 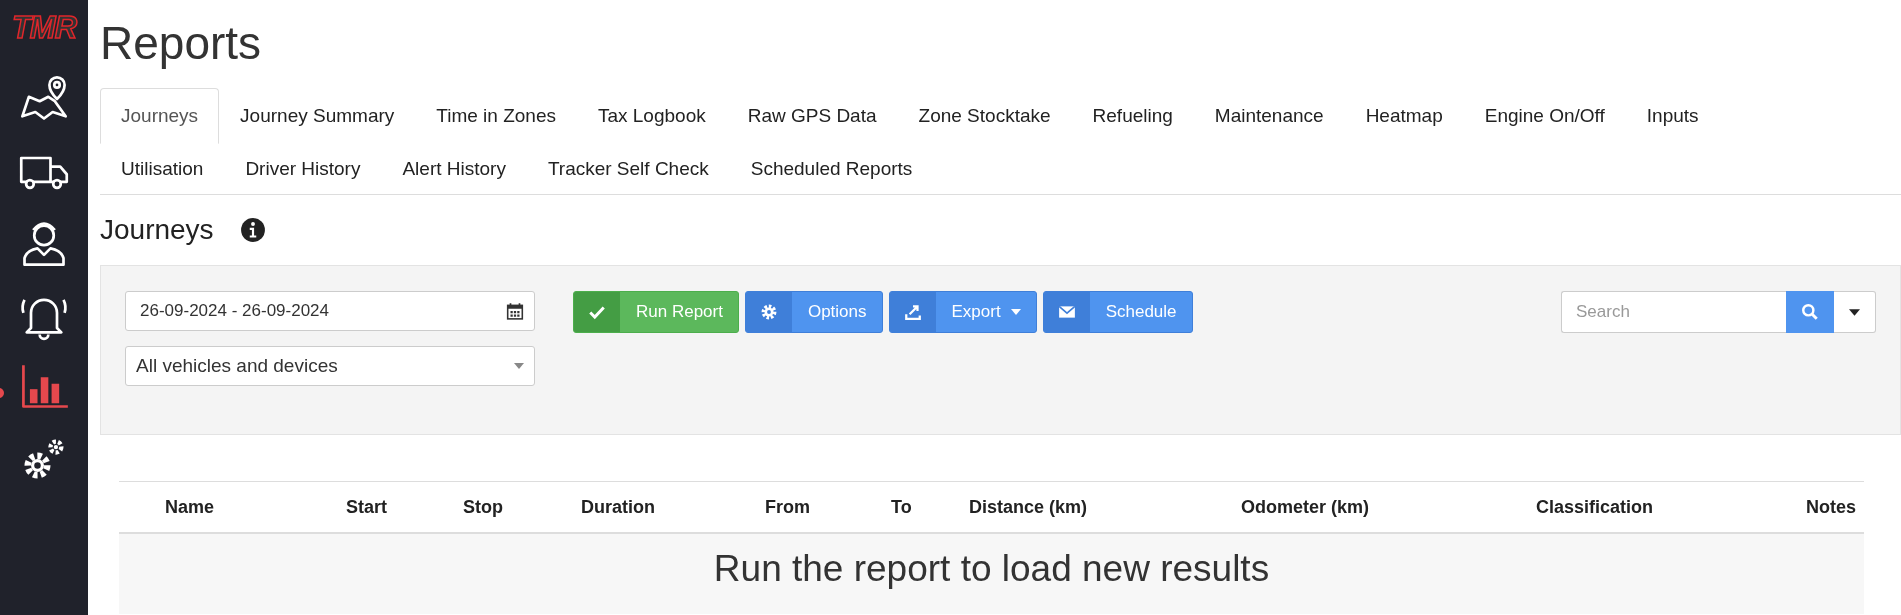 What do you see at coordinates (1673, 312) in the screenshot?
I see `search-field: Search` at bounding box center [1673, 312].